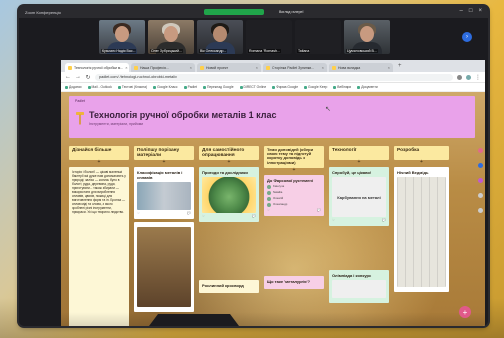 The image size is (504, 338). What do you see at coordinates (280, 204) in the screenshot?
I see `comment-author: Олександр` at bounding box center [280, 204].